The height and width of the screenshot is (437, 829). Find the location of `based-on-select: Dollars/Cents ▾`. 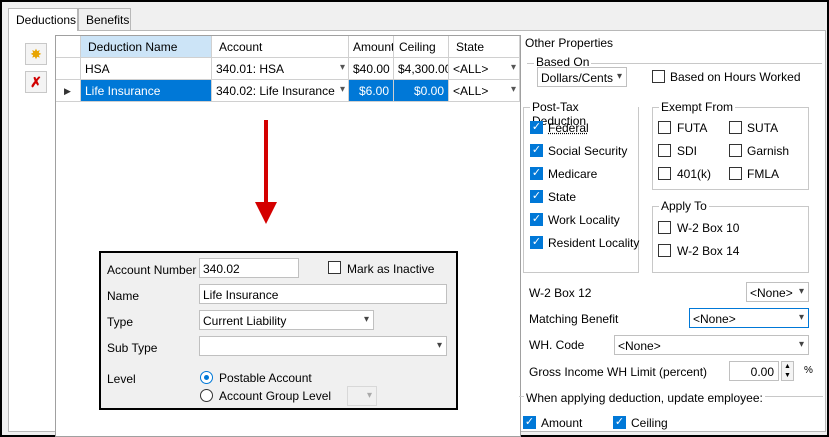

based-on-select: Dollars/Cents ▾ is located at coordinates (582, 77).